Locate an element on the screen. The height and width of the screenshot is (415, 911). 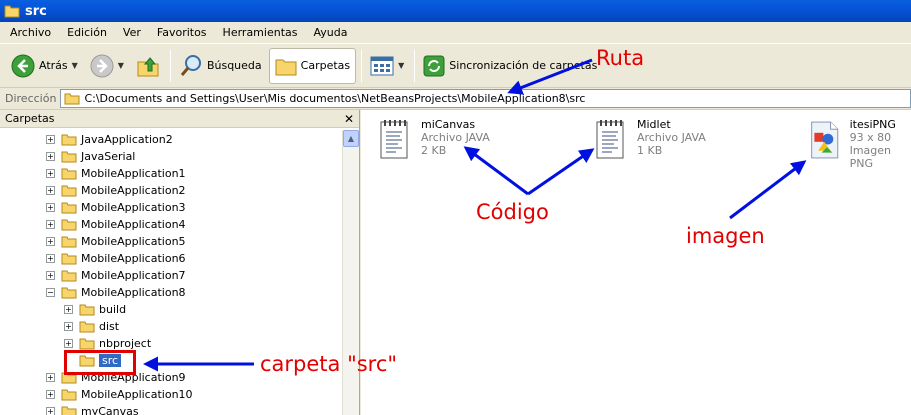
window-title: src is located at coordinates (36, 11).